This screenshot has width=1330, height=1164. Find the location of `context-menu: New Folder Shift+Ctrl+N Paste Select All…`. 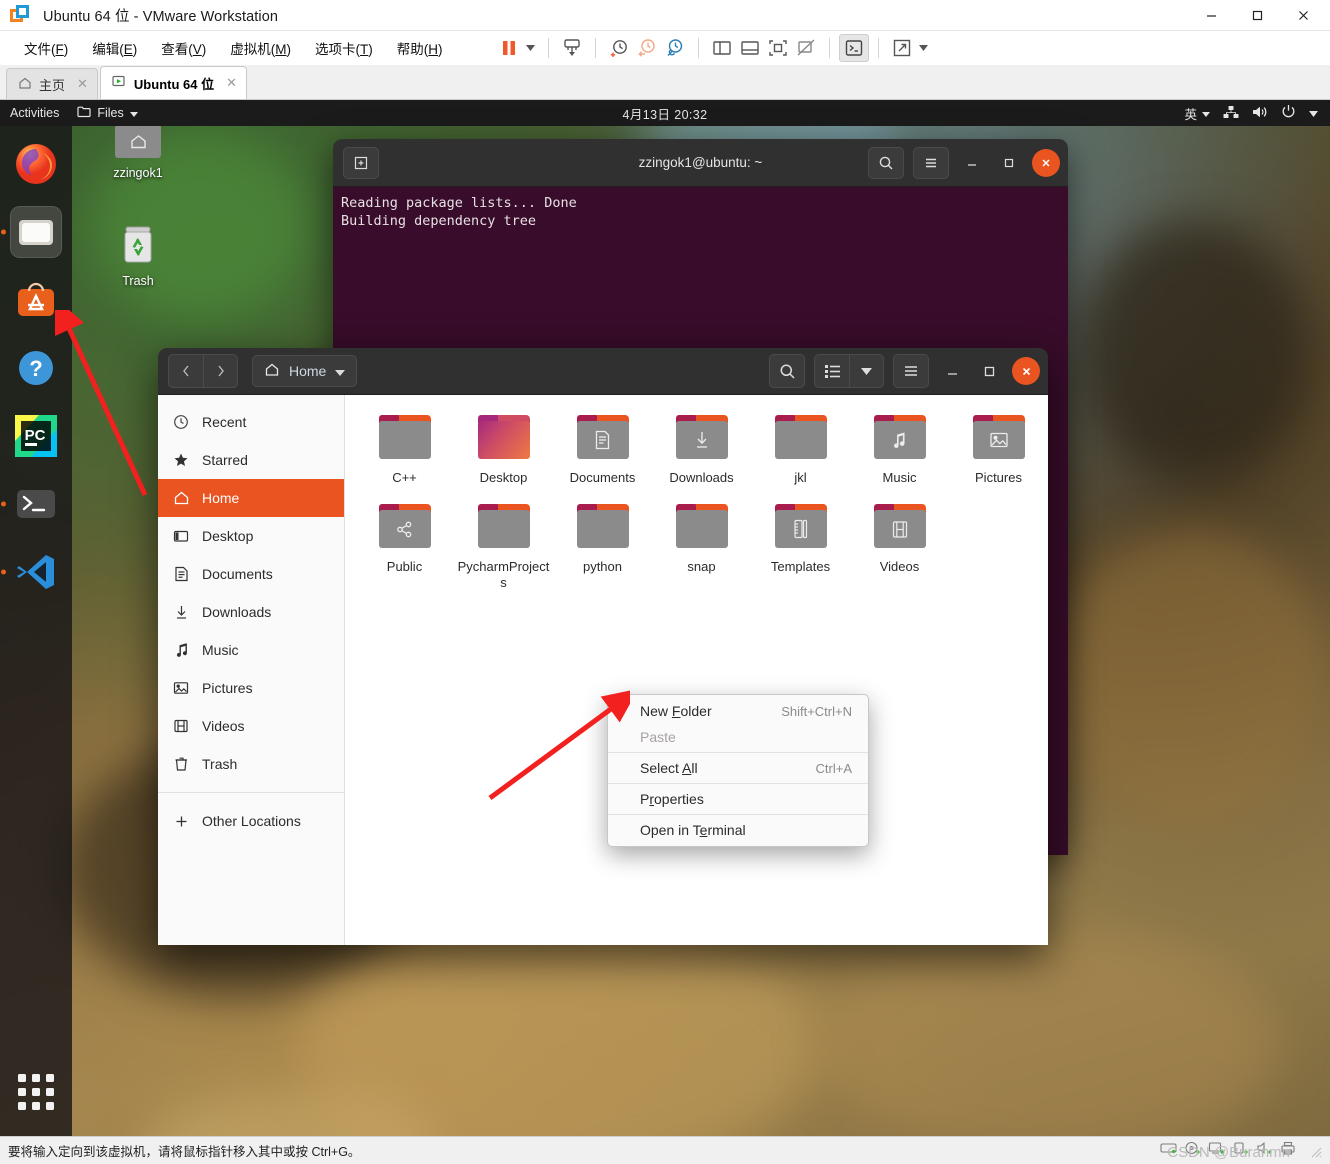

context-menu: New Folder Shift+Ctrl+N Paste Select All… is located at coordinates (738, 770).